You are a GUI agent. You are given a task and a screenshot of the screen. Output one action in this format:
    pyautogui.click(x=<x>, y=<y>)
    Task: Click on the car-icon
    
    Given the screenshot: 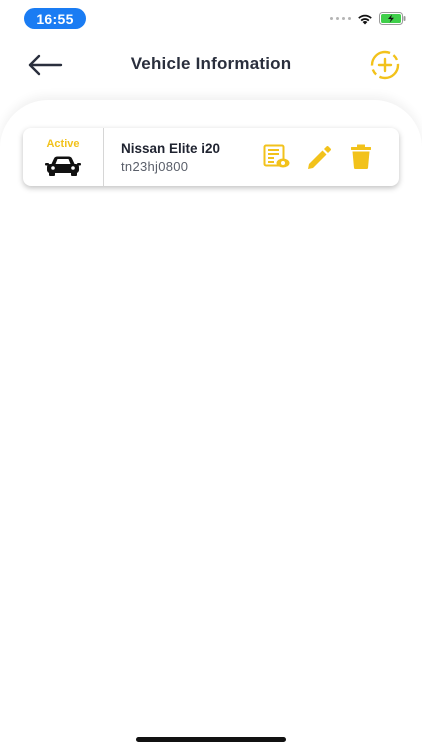 What is the action you would take?
    pyautogui.click(x=63, y=166)
    